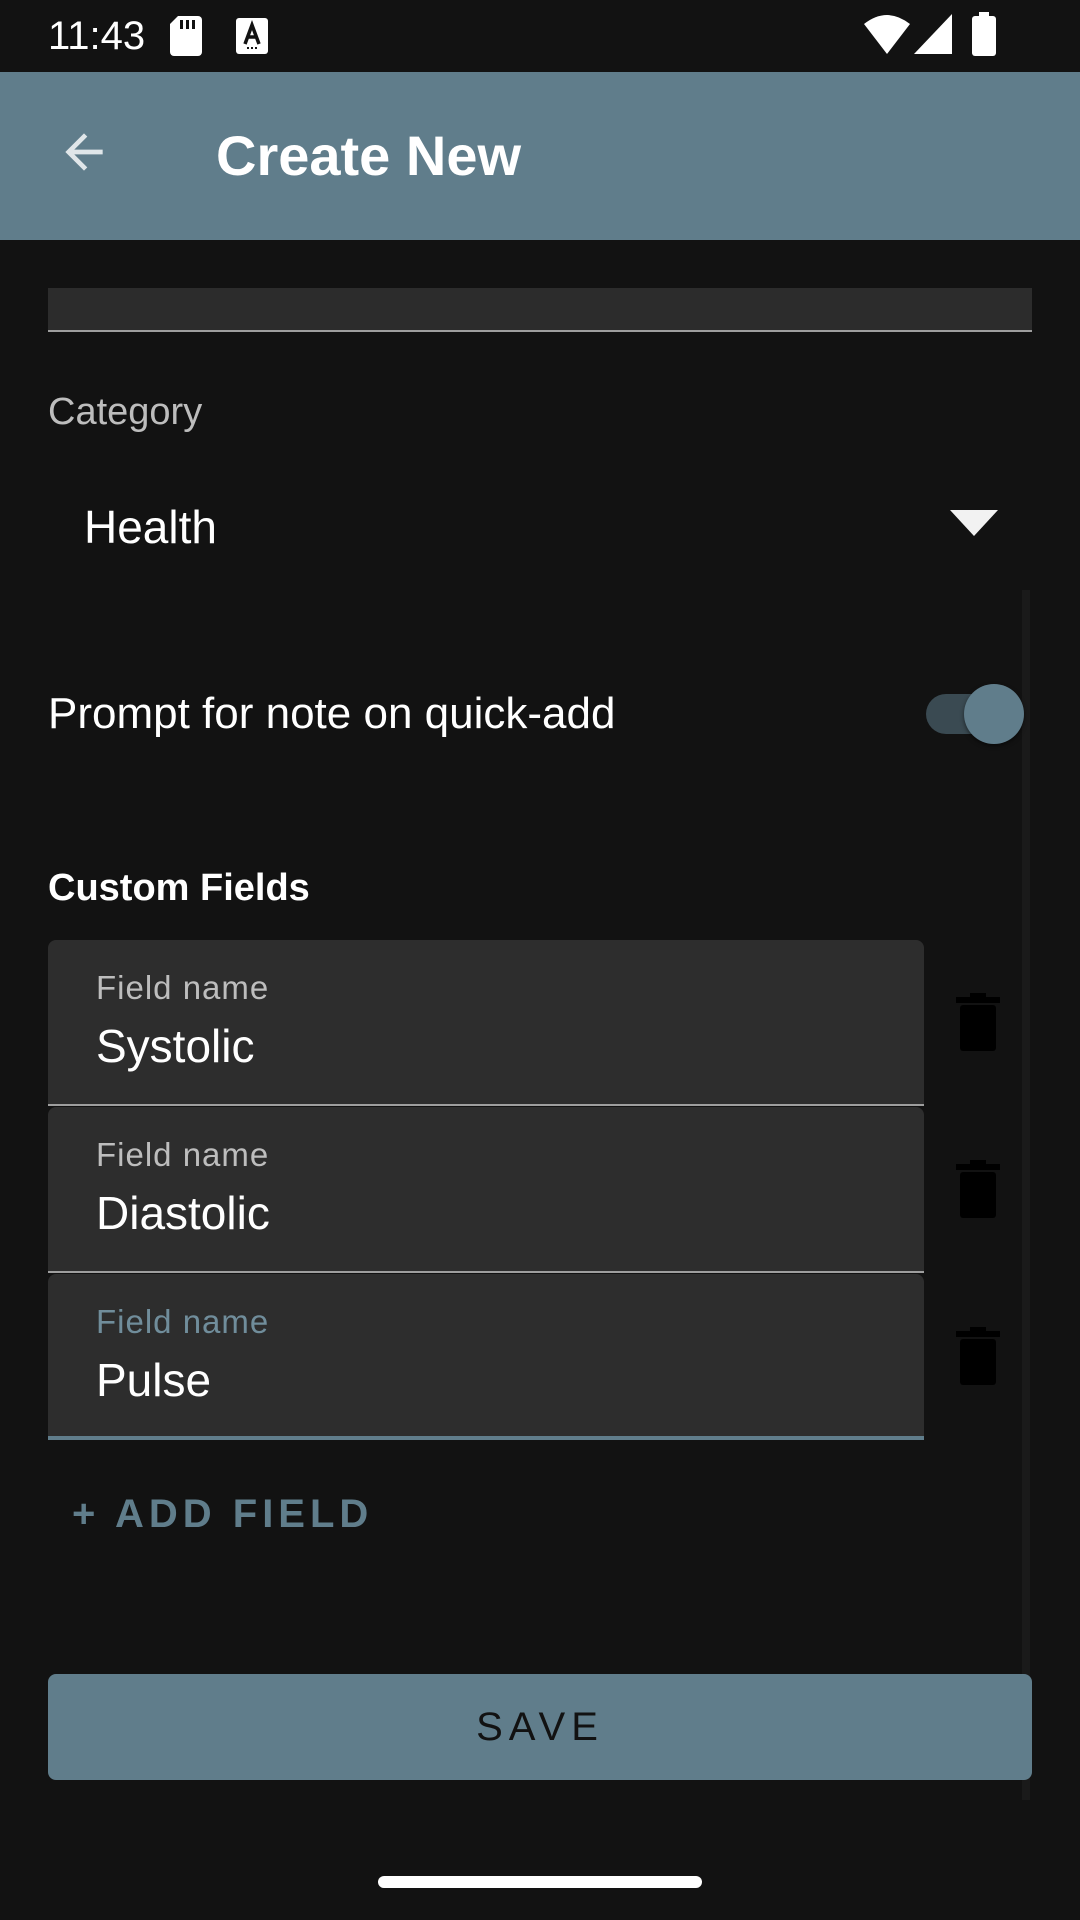 This screenshot has width=1080, height=1920. What do you see at coordinates (369, 155) in the screenshot?
I see `page-title: Create New` at bounding box center [369, 155].